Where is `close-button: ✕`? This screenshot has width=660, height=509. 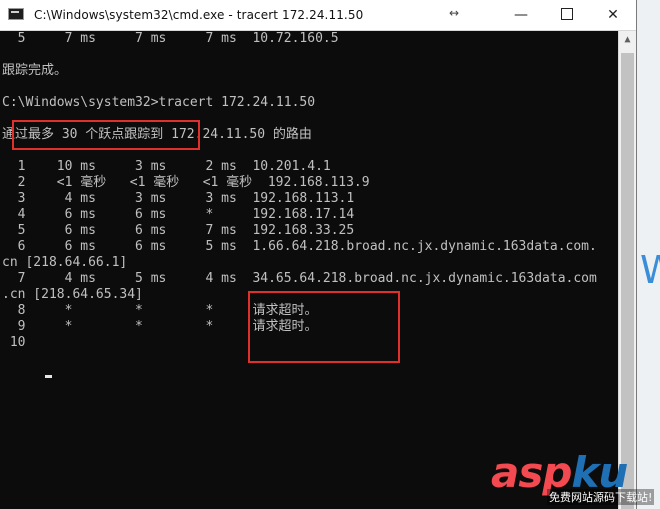 close-button: ✕ is located at coordinates (613, 15).